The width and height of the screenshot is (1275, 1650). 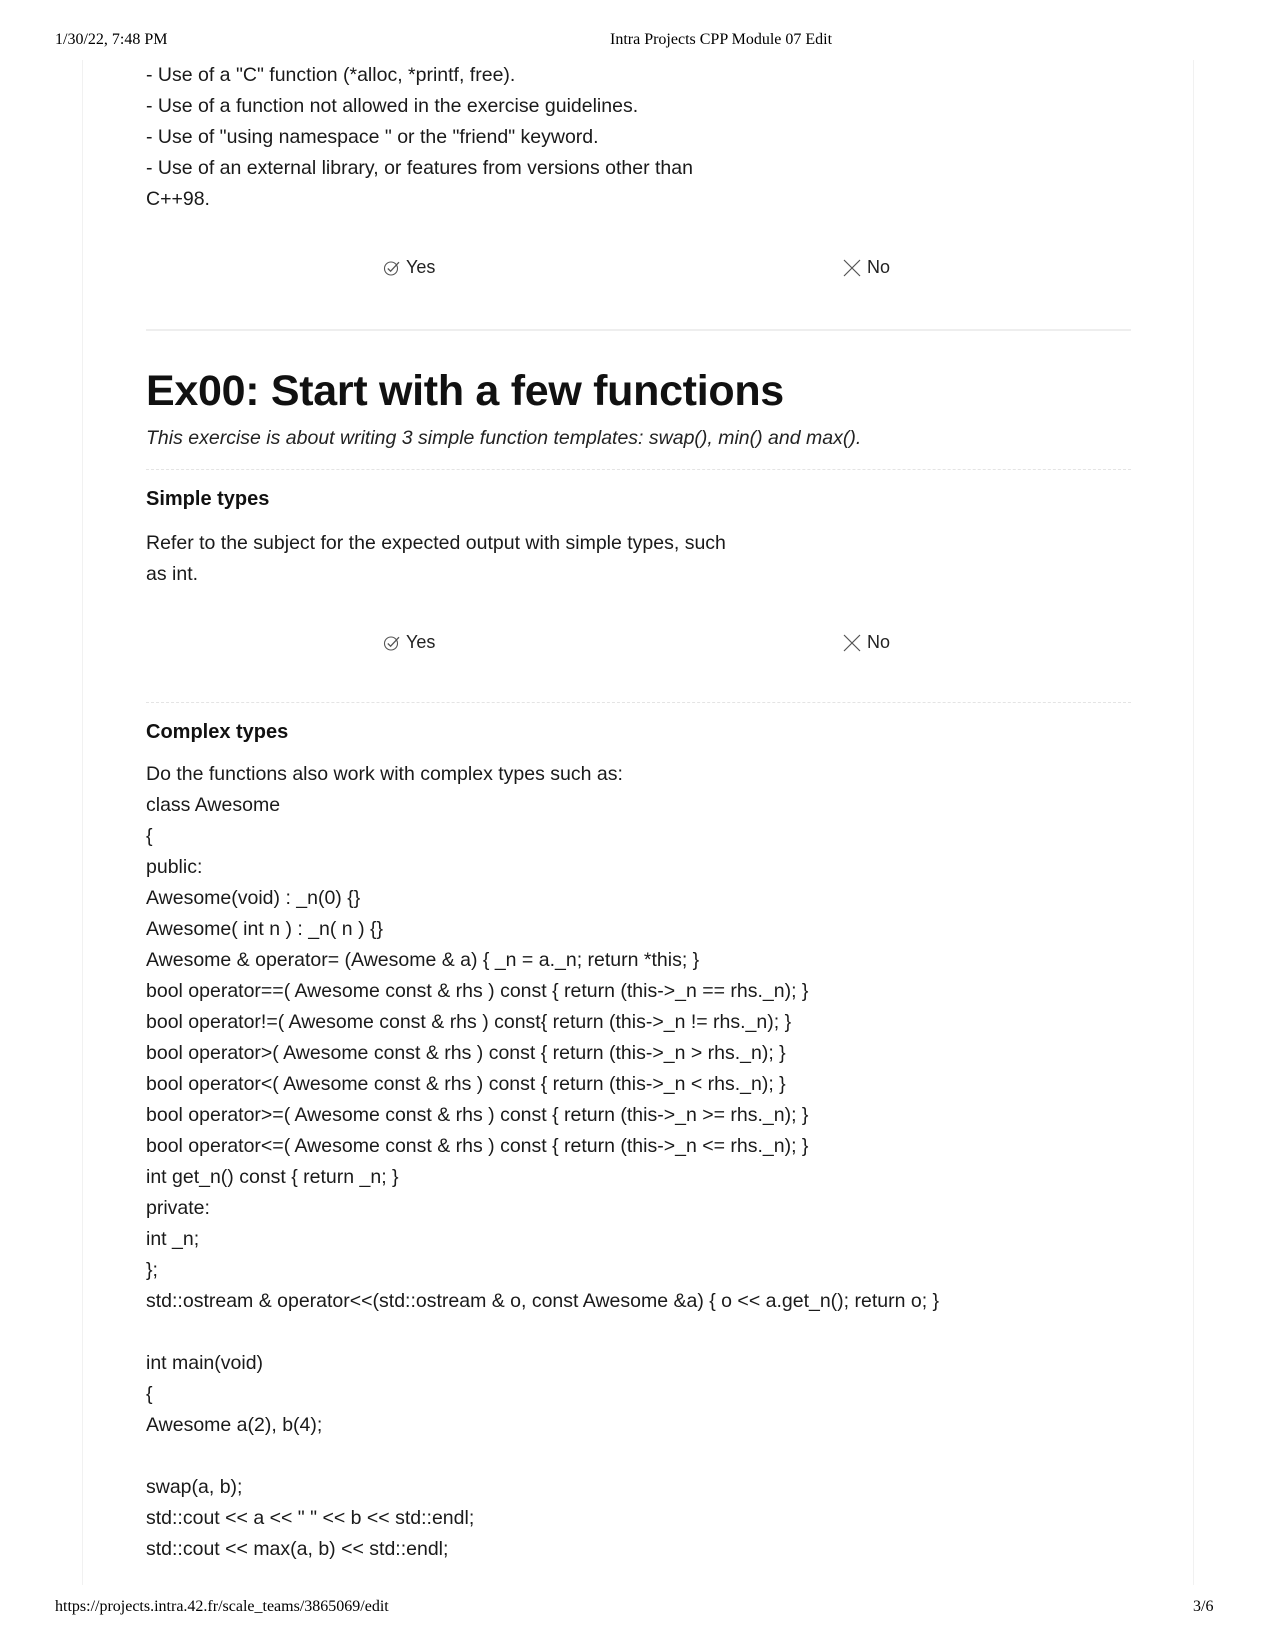 I want to click on simple-types-choices: Yes No, so click(x=638, y=647).